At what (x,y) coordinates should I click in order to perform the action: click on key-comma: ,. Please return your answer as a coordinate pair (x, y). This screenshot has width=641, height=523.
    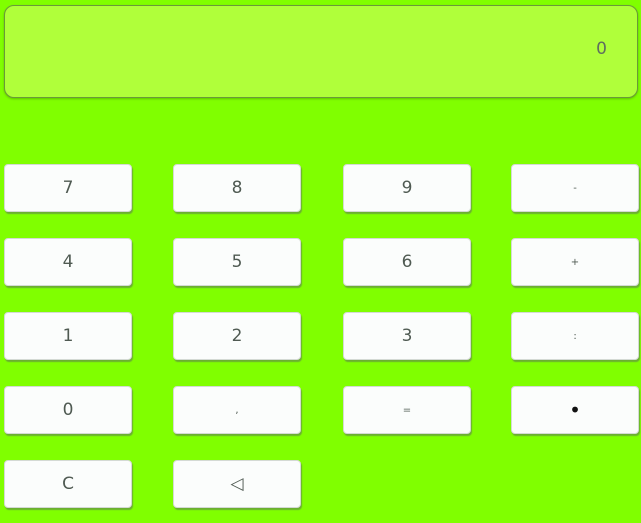
    Looking at the image, I should click on (237, 410).